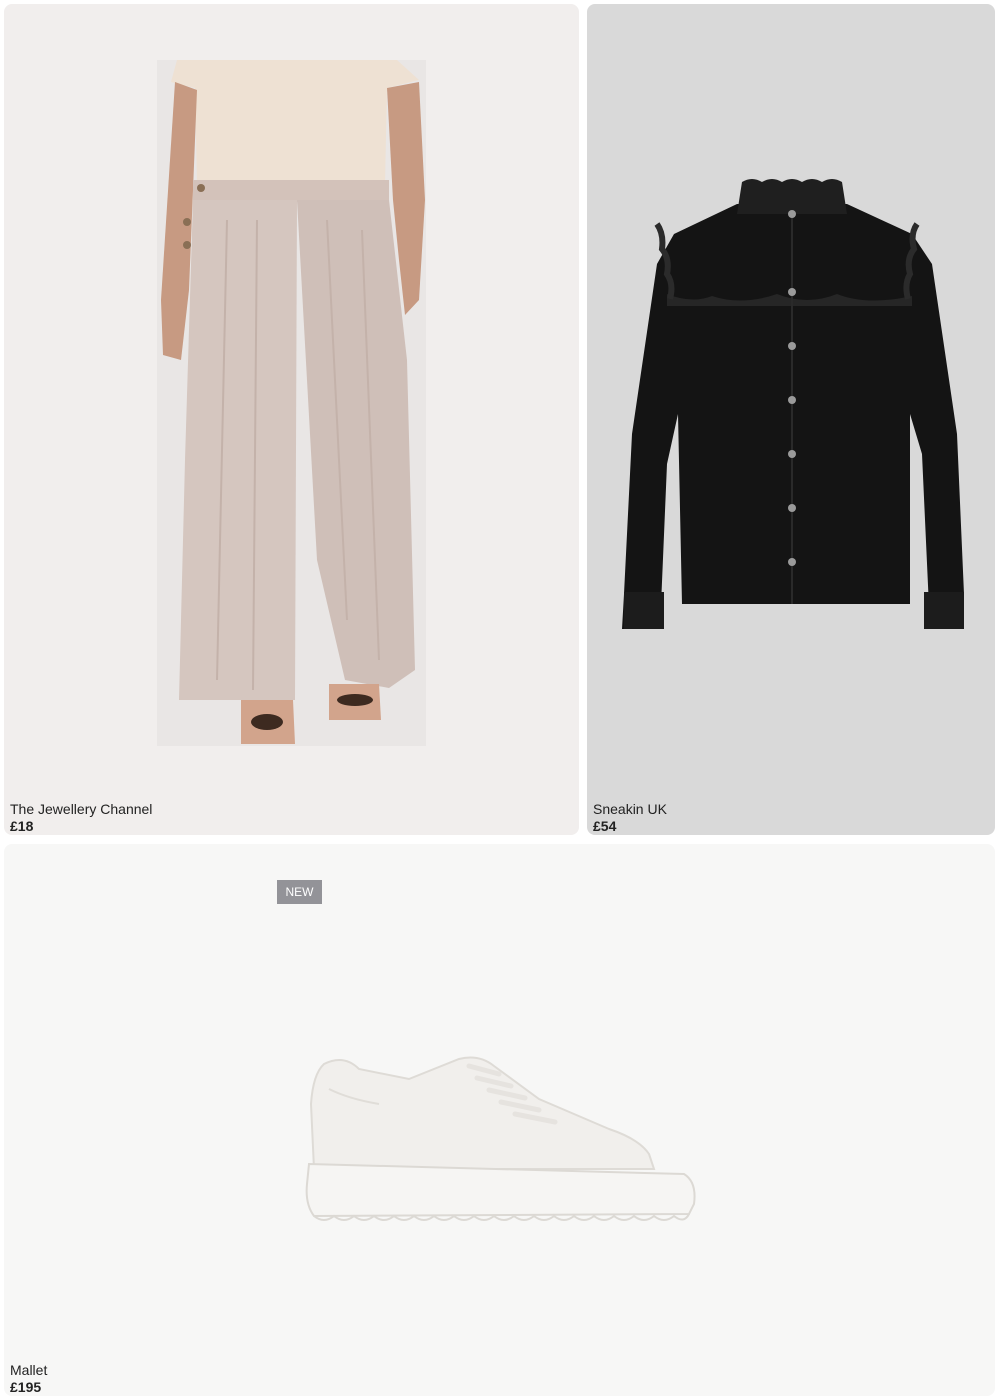 The image size is (1000, 1400). What do you see at coordinates (22, 826) in the screenshot?
I see `product-price: £18` at bounding box center [22, 826].